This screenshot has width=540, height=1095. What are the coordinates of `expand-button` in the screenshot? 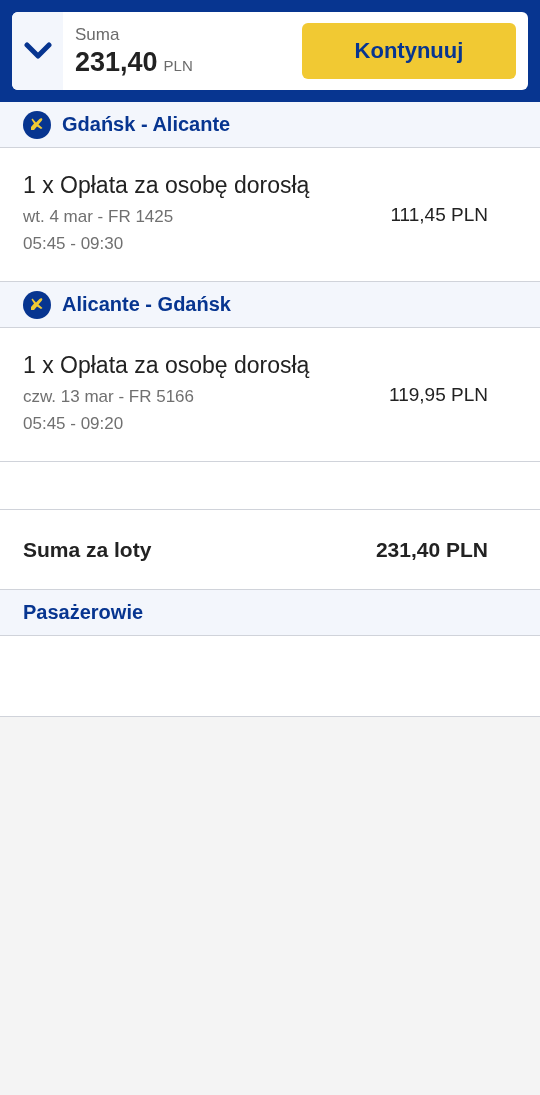 It's located at (37, 51).